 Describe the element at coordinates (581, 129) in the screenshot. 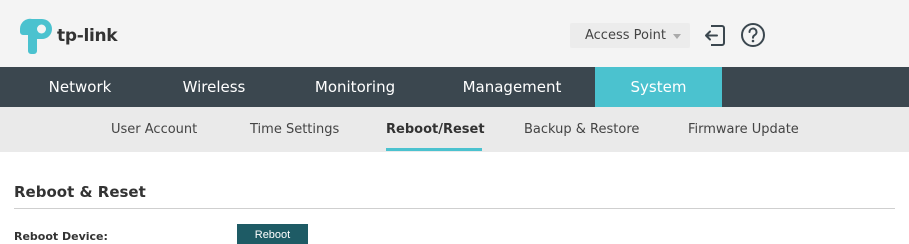

I see `subtab-backup-restore: Backup & Restore` at that location.